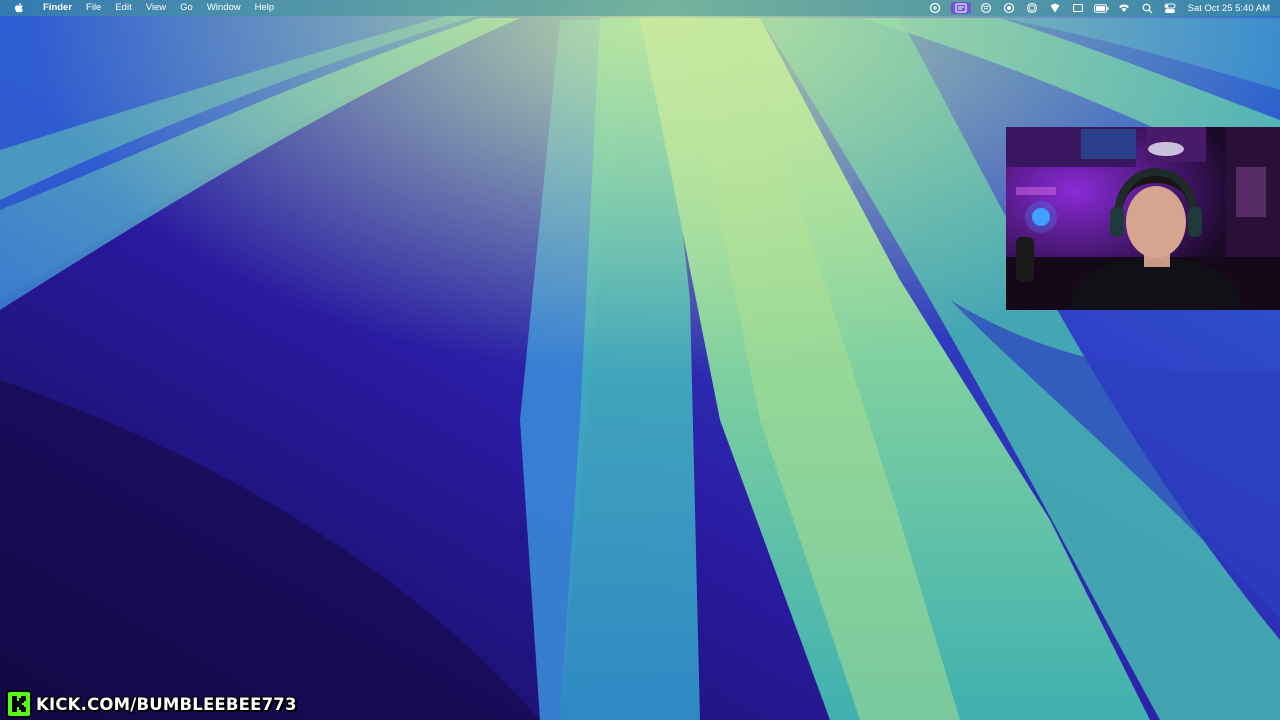 The width and height of the screenshot is (1280, 720). I want to click on menu-view: View, so click(156, 8).